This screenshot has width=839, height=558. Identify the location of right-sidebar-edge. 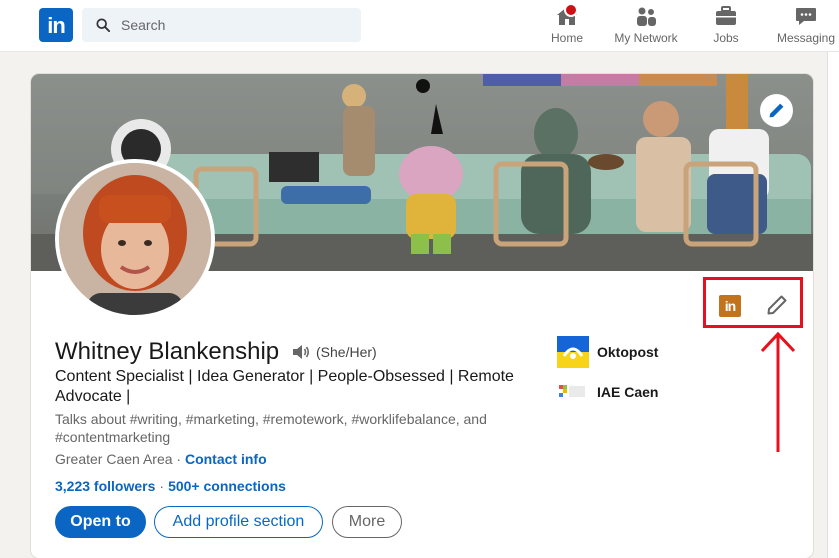
(833, 305).